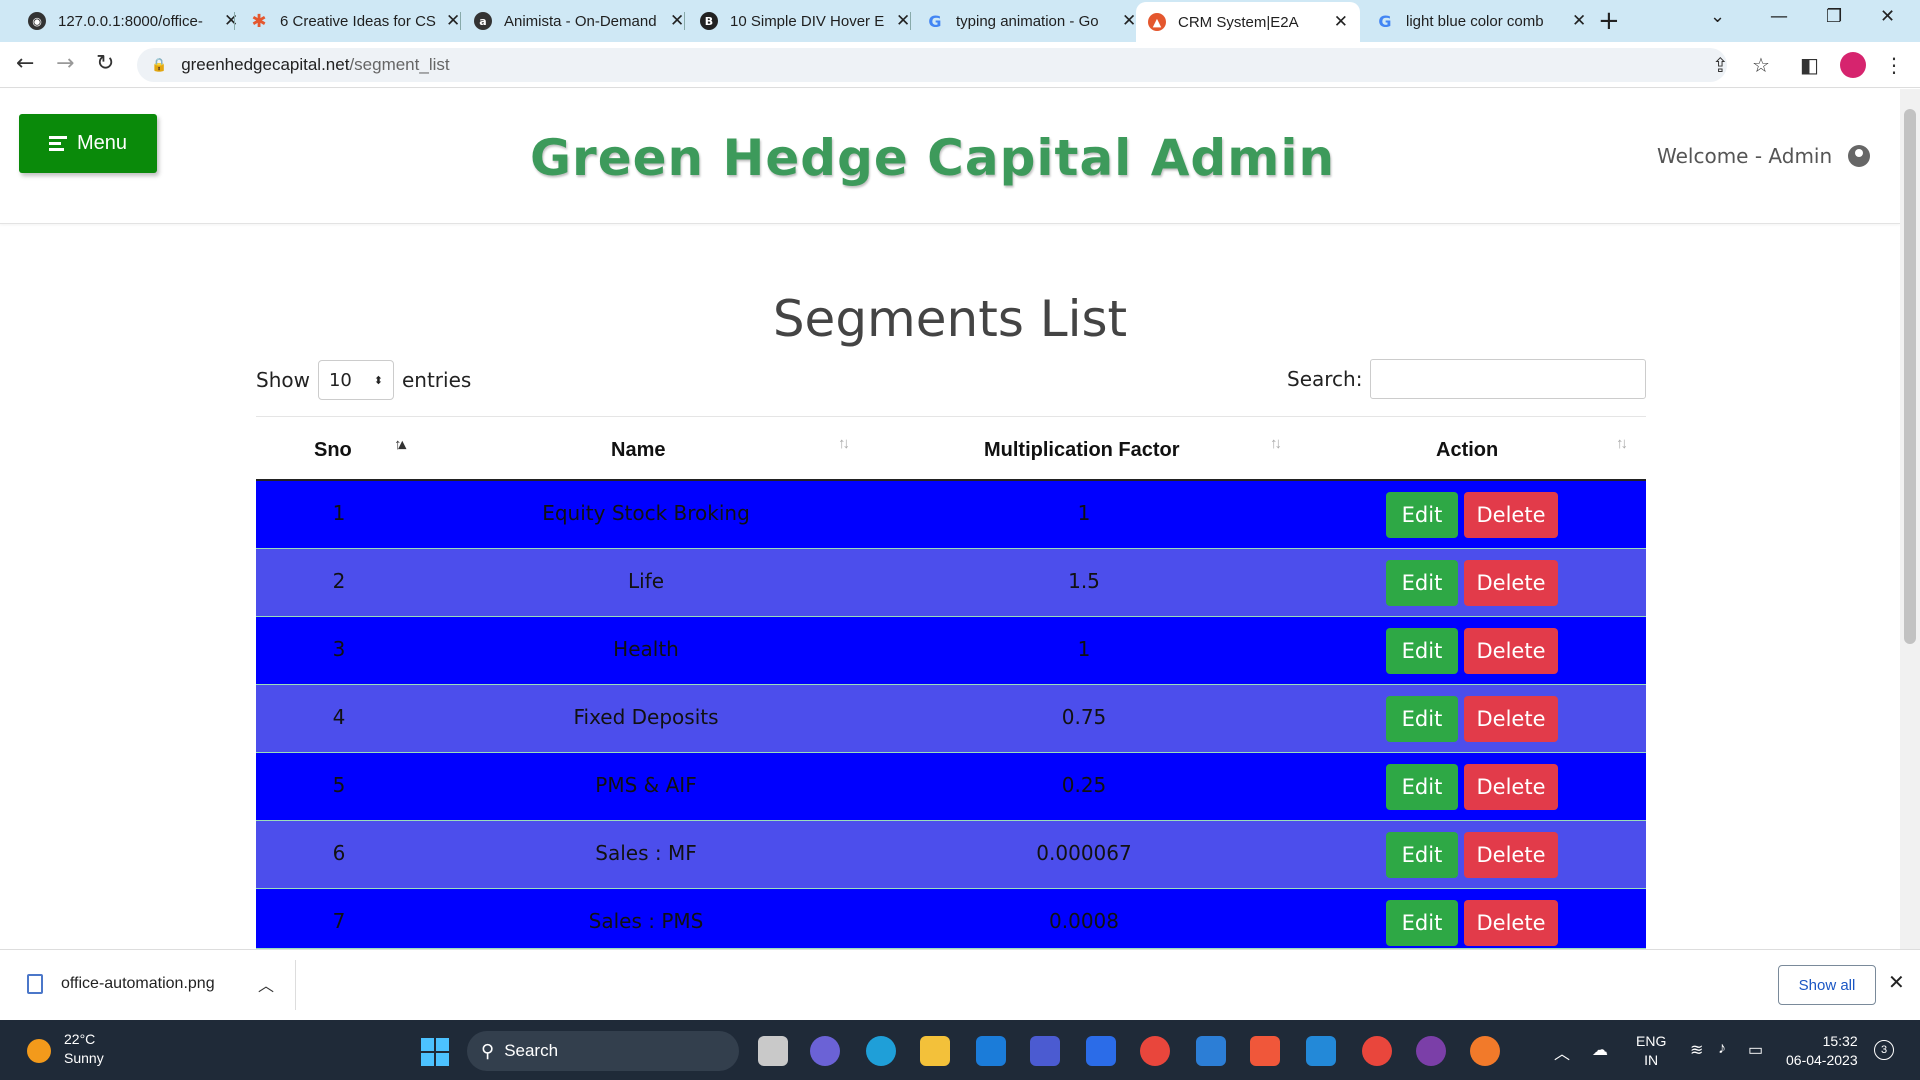 The width and height of the screenshot is (1920, 1080). I want to click on restore-icon: ❐, so click(1834, 16).